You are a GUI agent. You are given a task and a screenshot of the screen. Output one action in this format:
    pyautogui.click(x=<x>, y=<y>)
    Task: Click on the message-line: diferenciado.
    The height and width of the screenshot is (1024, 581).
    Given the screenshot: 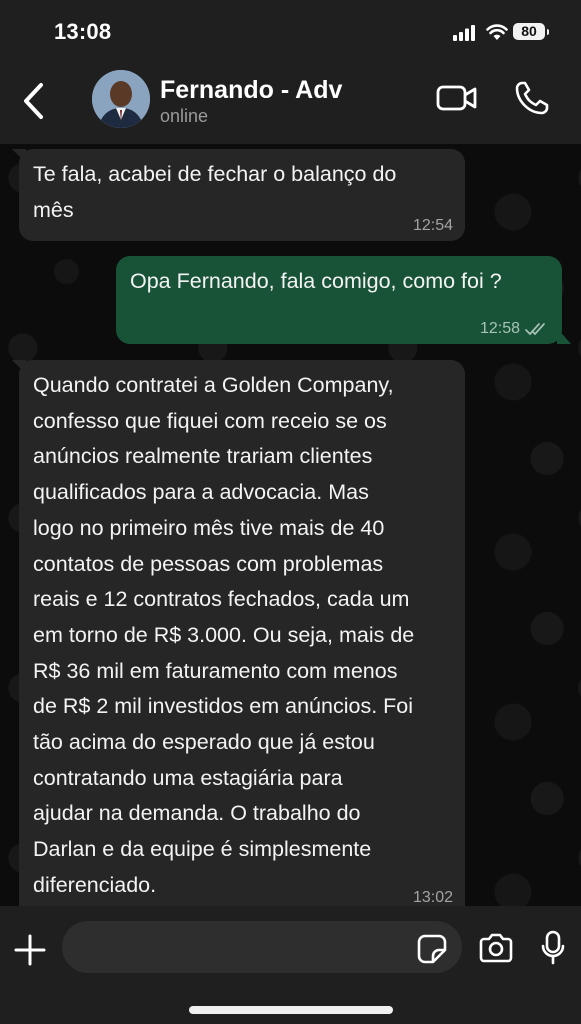 What is the action you would take?
    pyautogui.click(x=95, y=884)
    